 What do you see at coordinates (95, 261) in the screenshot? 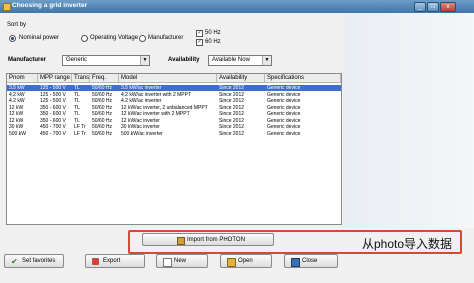
I see `export-icon` at bounding box center [95, 261].